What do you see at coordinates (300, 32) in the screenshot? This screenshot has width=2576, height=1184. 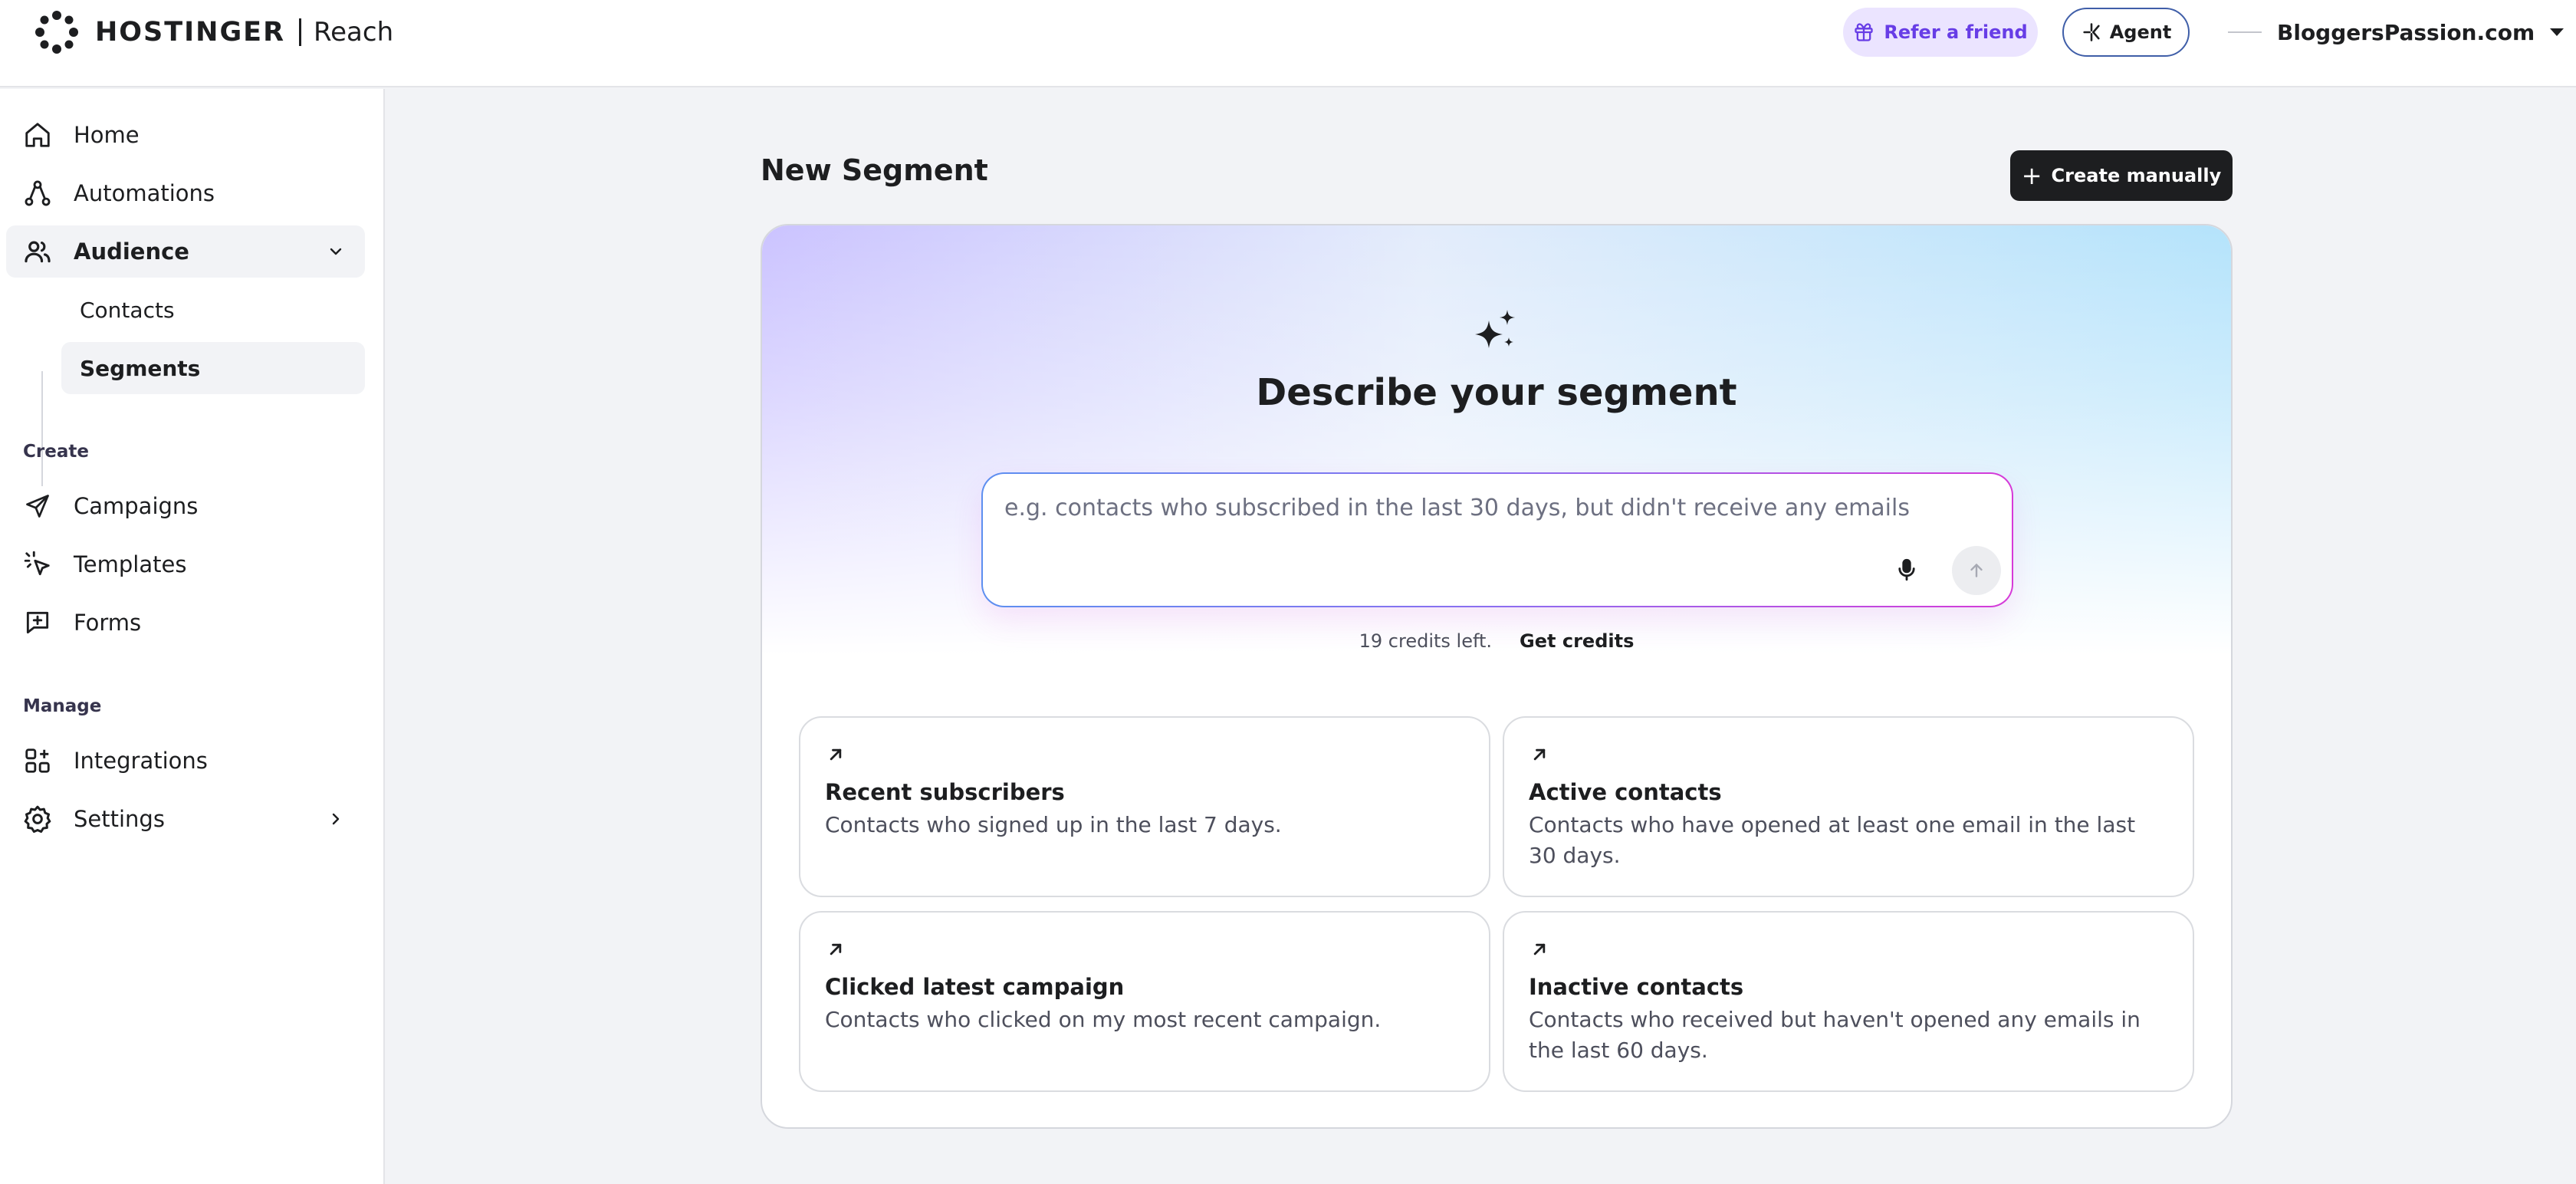 I see `logo-divider` at bounding box center [300, 32].